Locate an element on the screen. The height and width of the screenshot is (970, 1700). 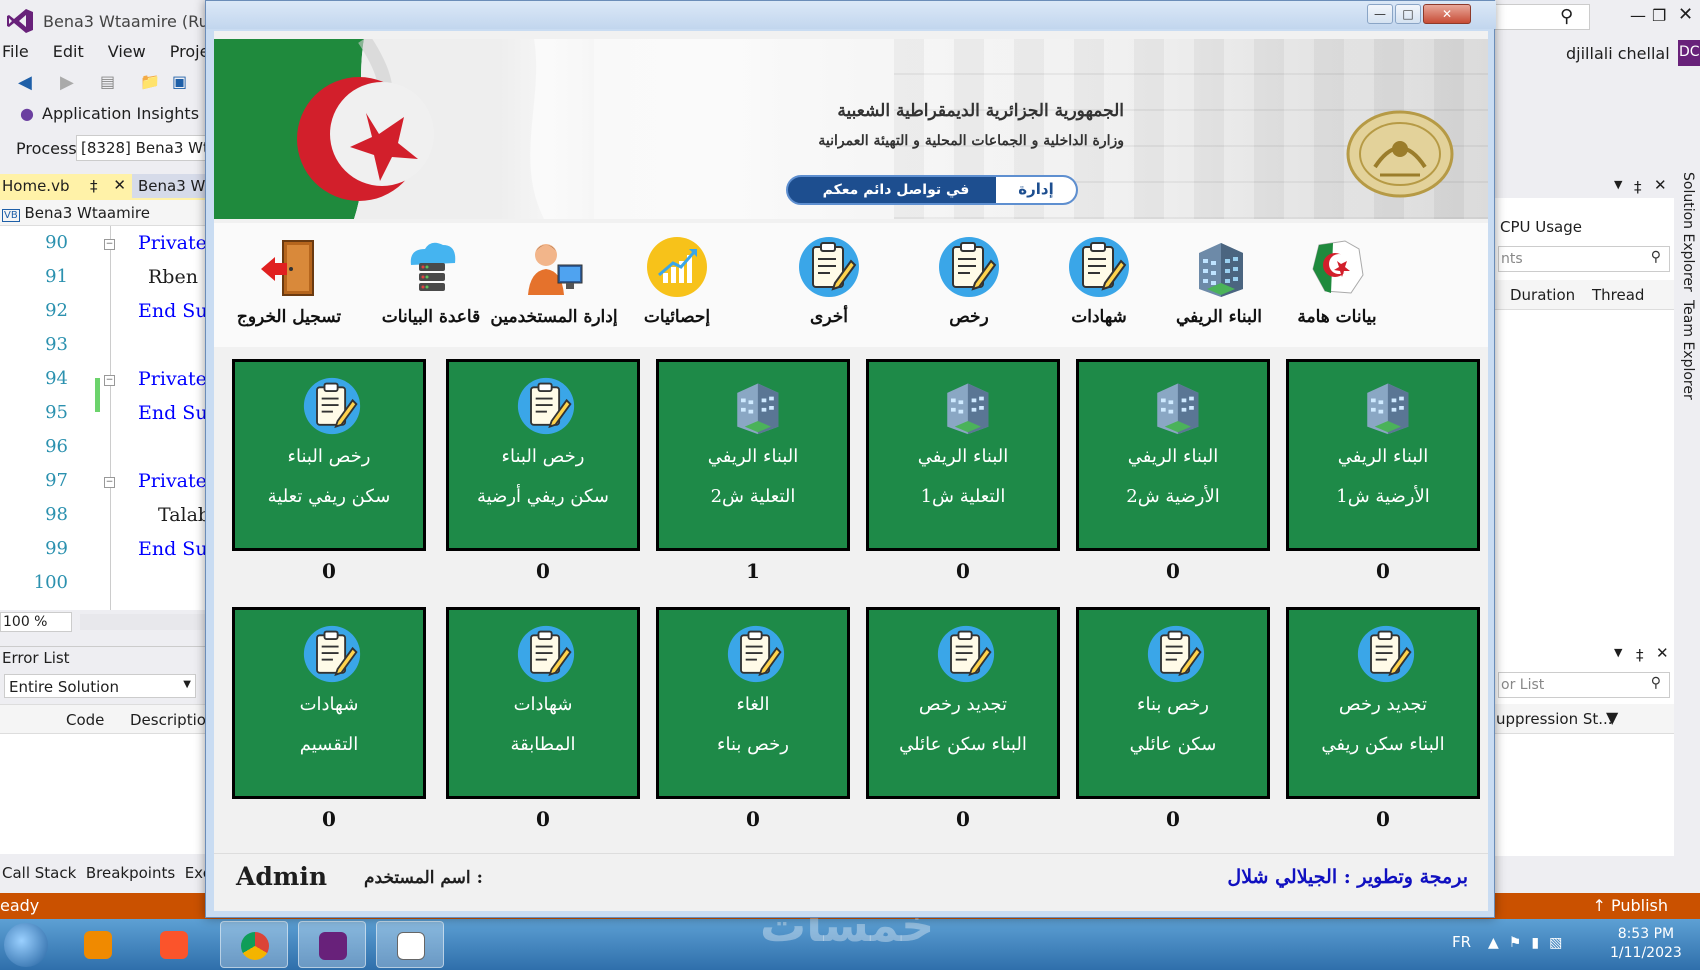
code-nav-bar: VB Bena3 Wtaamire is located at coordinates (103, 213).